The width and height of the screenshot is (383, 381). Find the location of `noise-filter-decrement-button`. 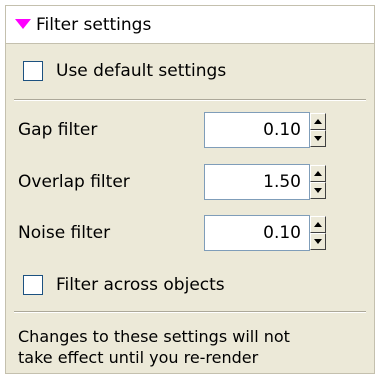

noise-filter-decrement-button is located at coordinates (318, 241).